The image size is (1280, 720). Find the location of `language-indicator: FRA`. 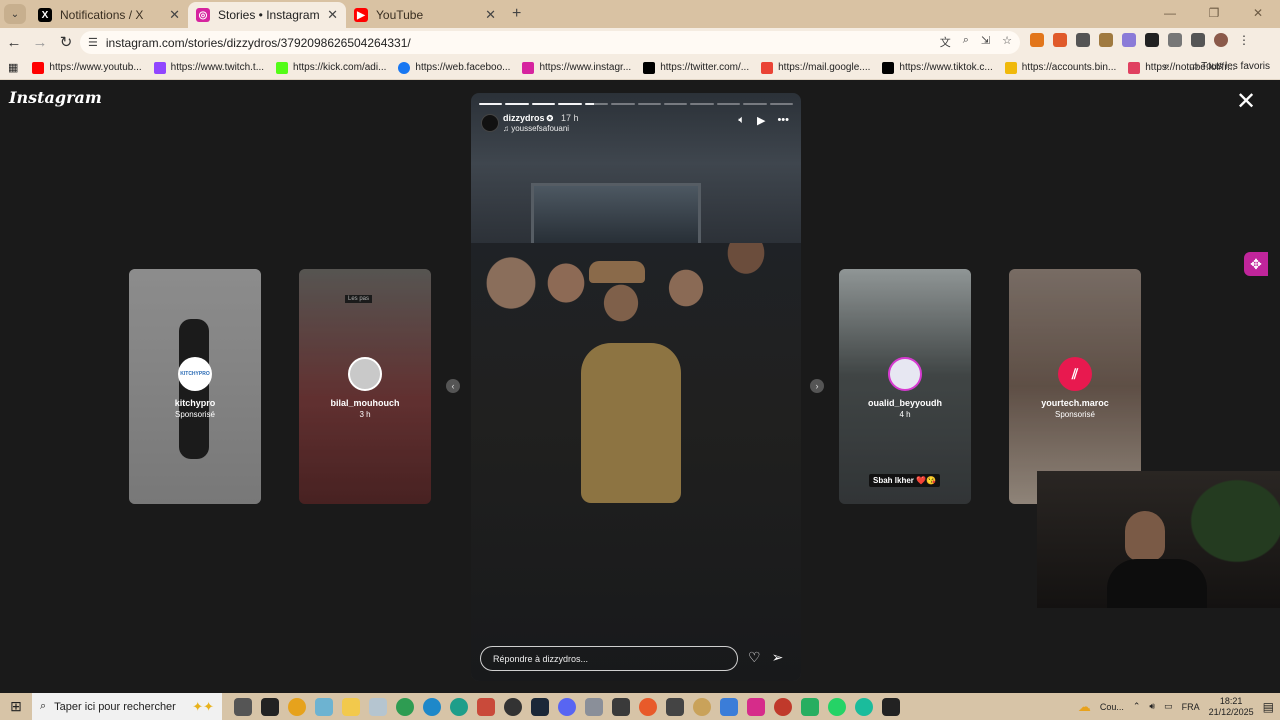

language-indicator: FRA is located at coordinates (1191, 707).